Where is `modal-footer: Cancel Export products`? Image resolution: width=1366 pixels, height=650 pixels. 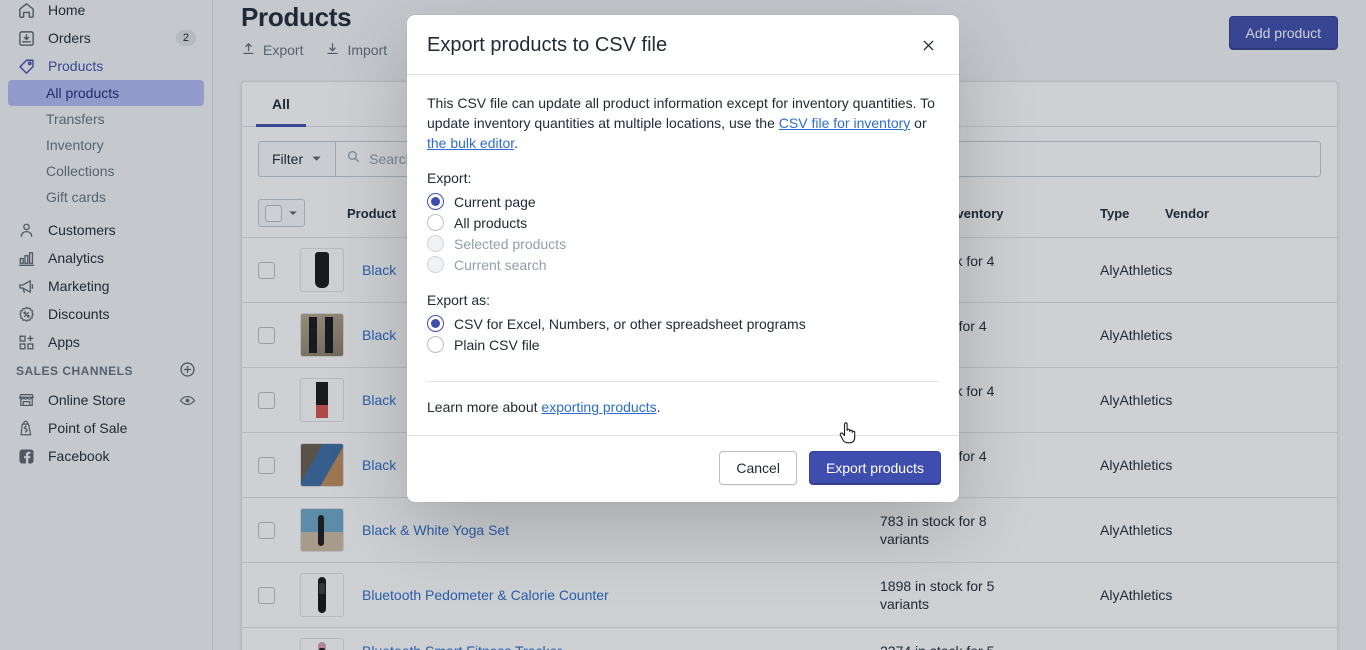
modal-footer: Cancel Export products is located at coordinates (683, 468).